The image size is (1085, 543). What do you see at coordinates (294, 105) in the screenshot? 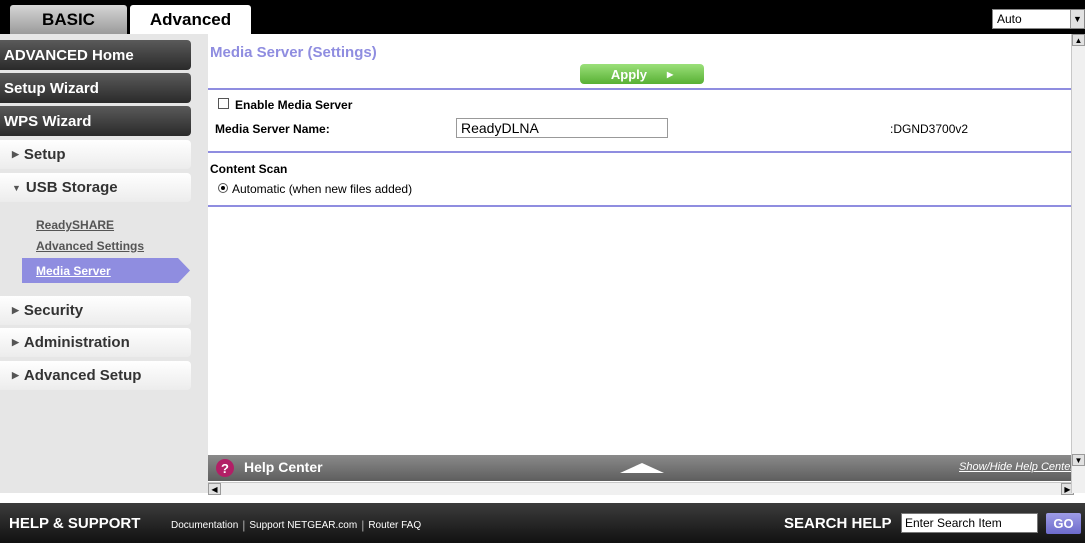
I see `enable-media-server-label: Enable Media Server` at bounding box center [294, 105].